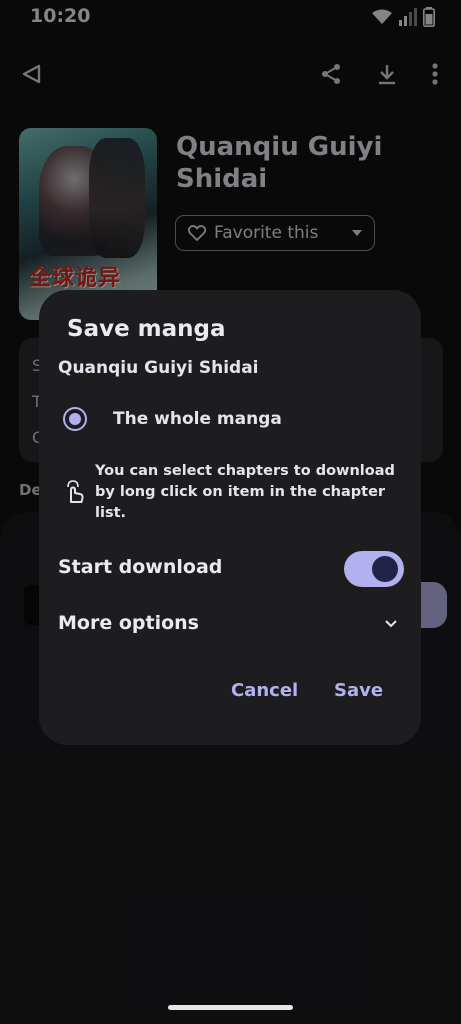 Image resolution: width=461 pixels, height=1024 pixels. I want to click on radio-selected-icon, so click(75, 419).